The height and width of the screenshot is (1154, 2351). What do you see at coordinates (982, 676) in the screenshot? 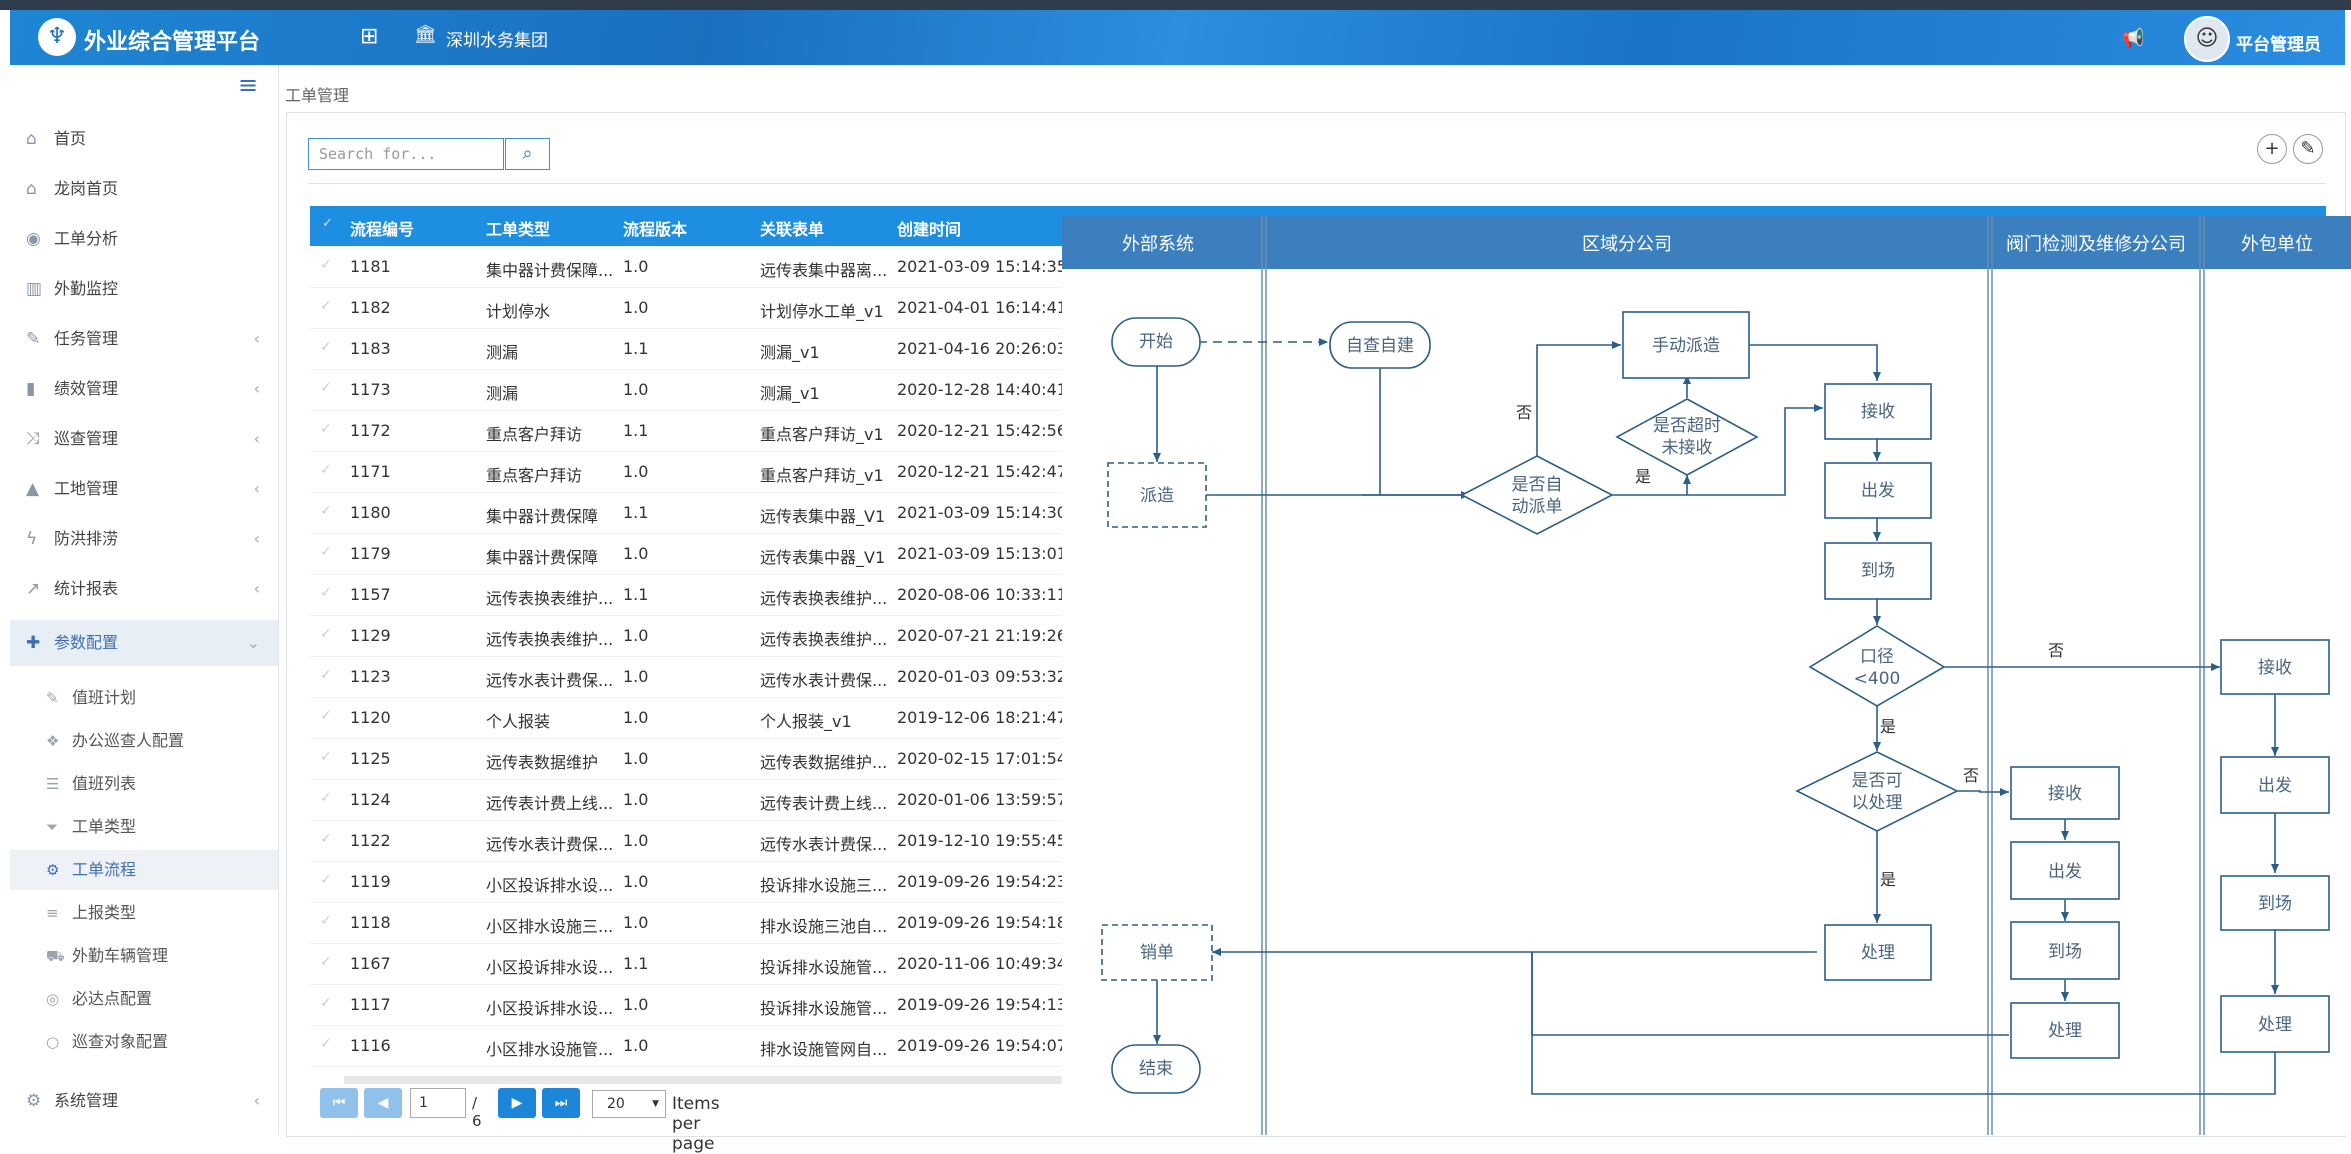
I see `table-cell: 2020-01-03 09:53:32` at bounding box center [982, 676].